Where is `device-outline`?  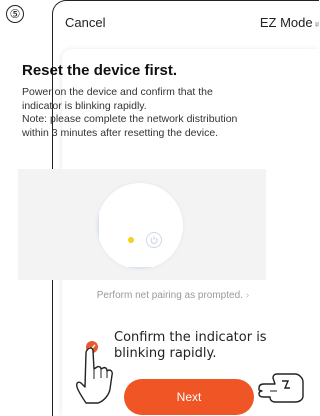
device-outline is located at coordinates (140, 226).